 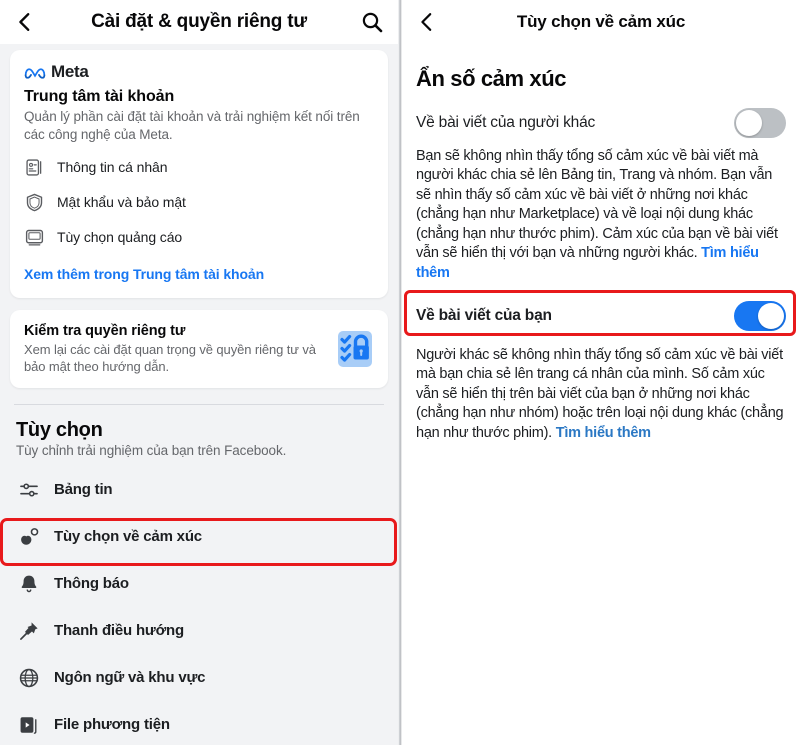 I want to click on globe-icon, so click(x=29, y=678).